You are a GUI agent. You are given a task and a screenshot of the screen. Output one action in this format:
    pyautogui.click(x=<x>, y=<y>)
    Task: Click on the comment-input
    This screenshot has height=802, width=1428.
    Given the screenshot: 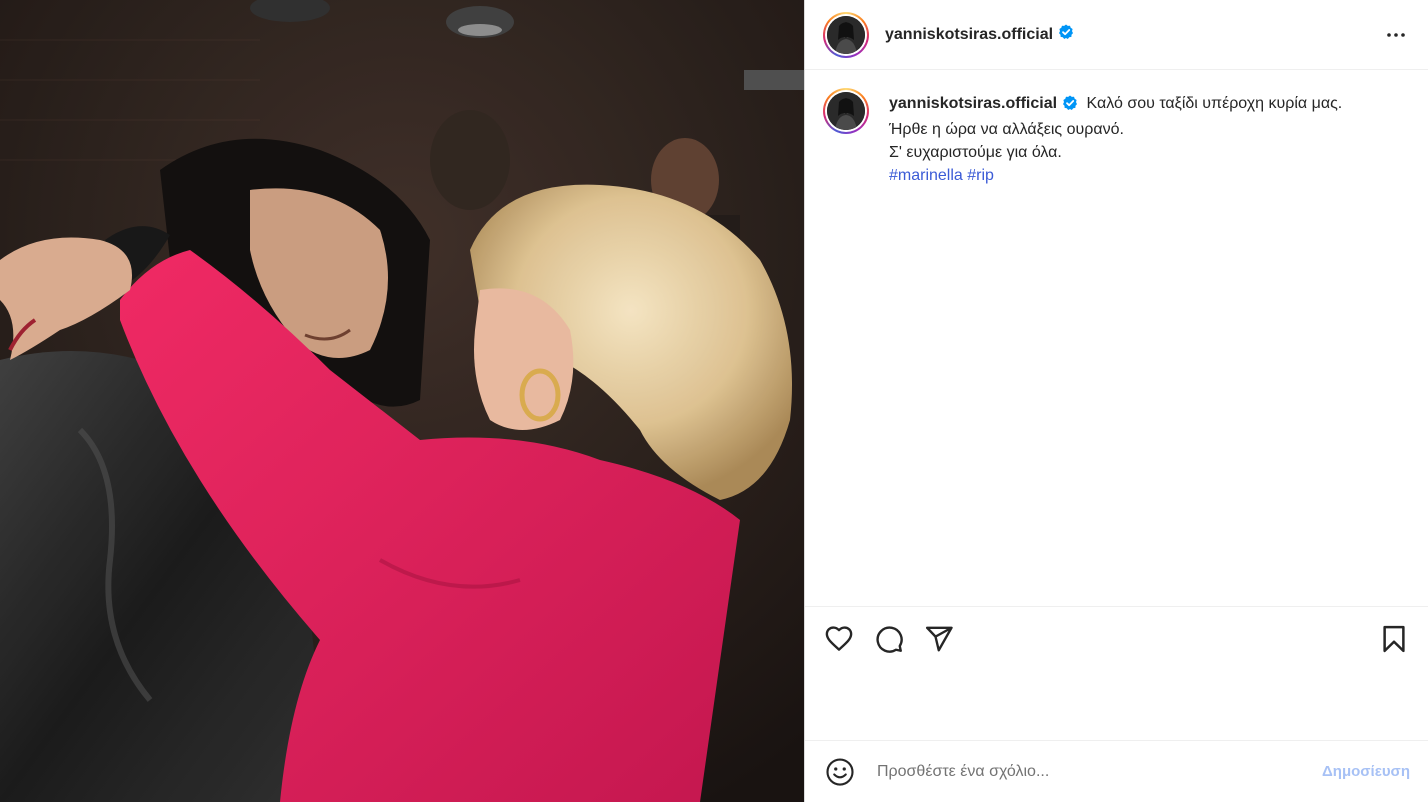 What is the action you would take?
    pyautogui.click(x=1098, y=771)
    